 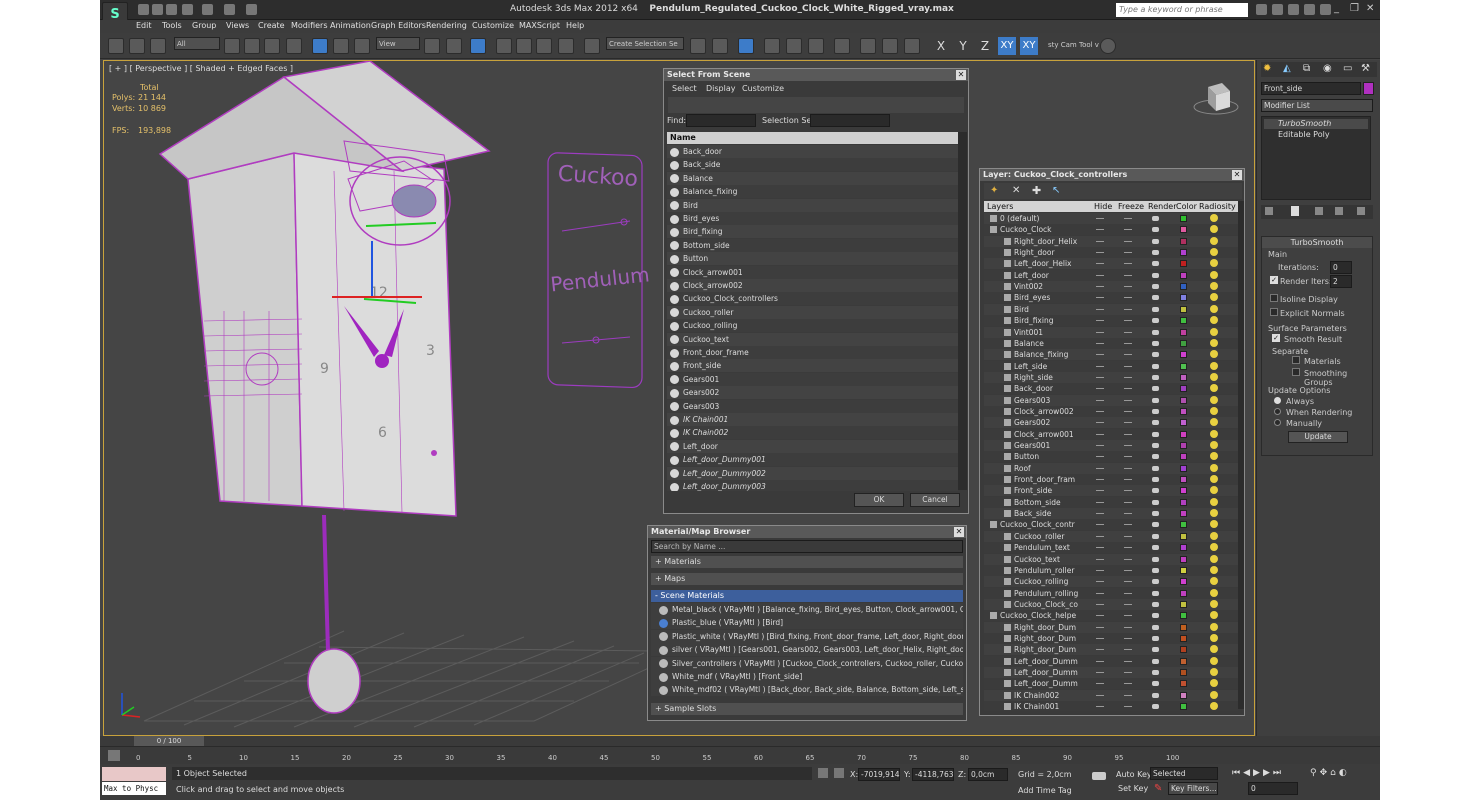 I want to click on layer-row: Cuckoo_Clock_contr, so click(x=1111, y=525).